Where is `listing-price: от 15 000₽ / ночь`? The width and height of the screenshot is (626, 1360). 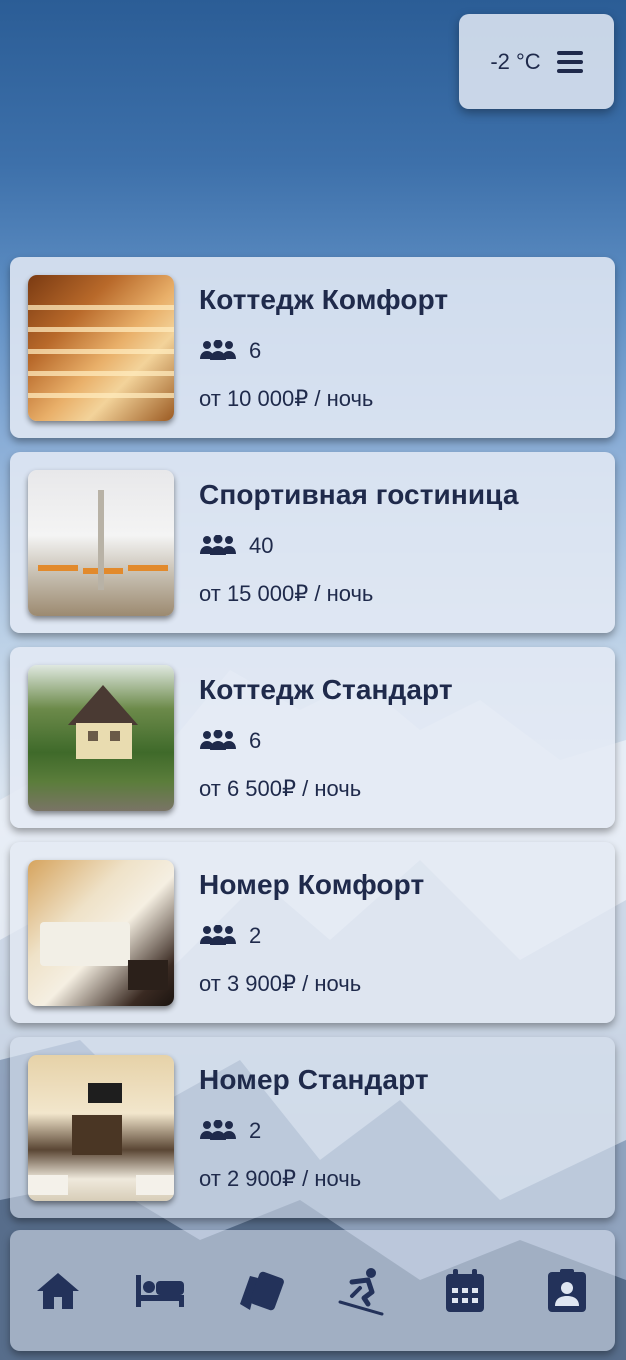
listing-price: от 15 000₽ / ночь is located at coordinates (286, 593).